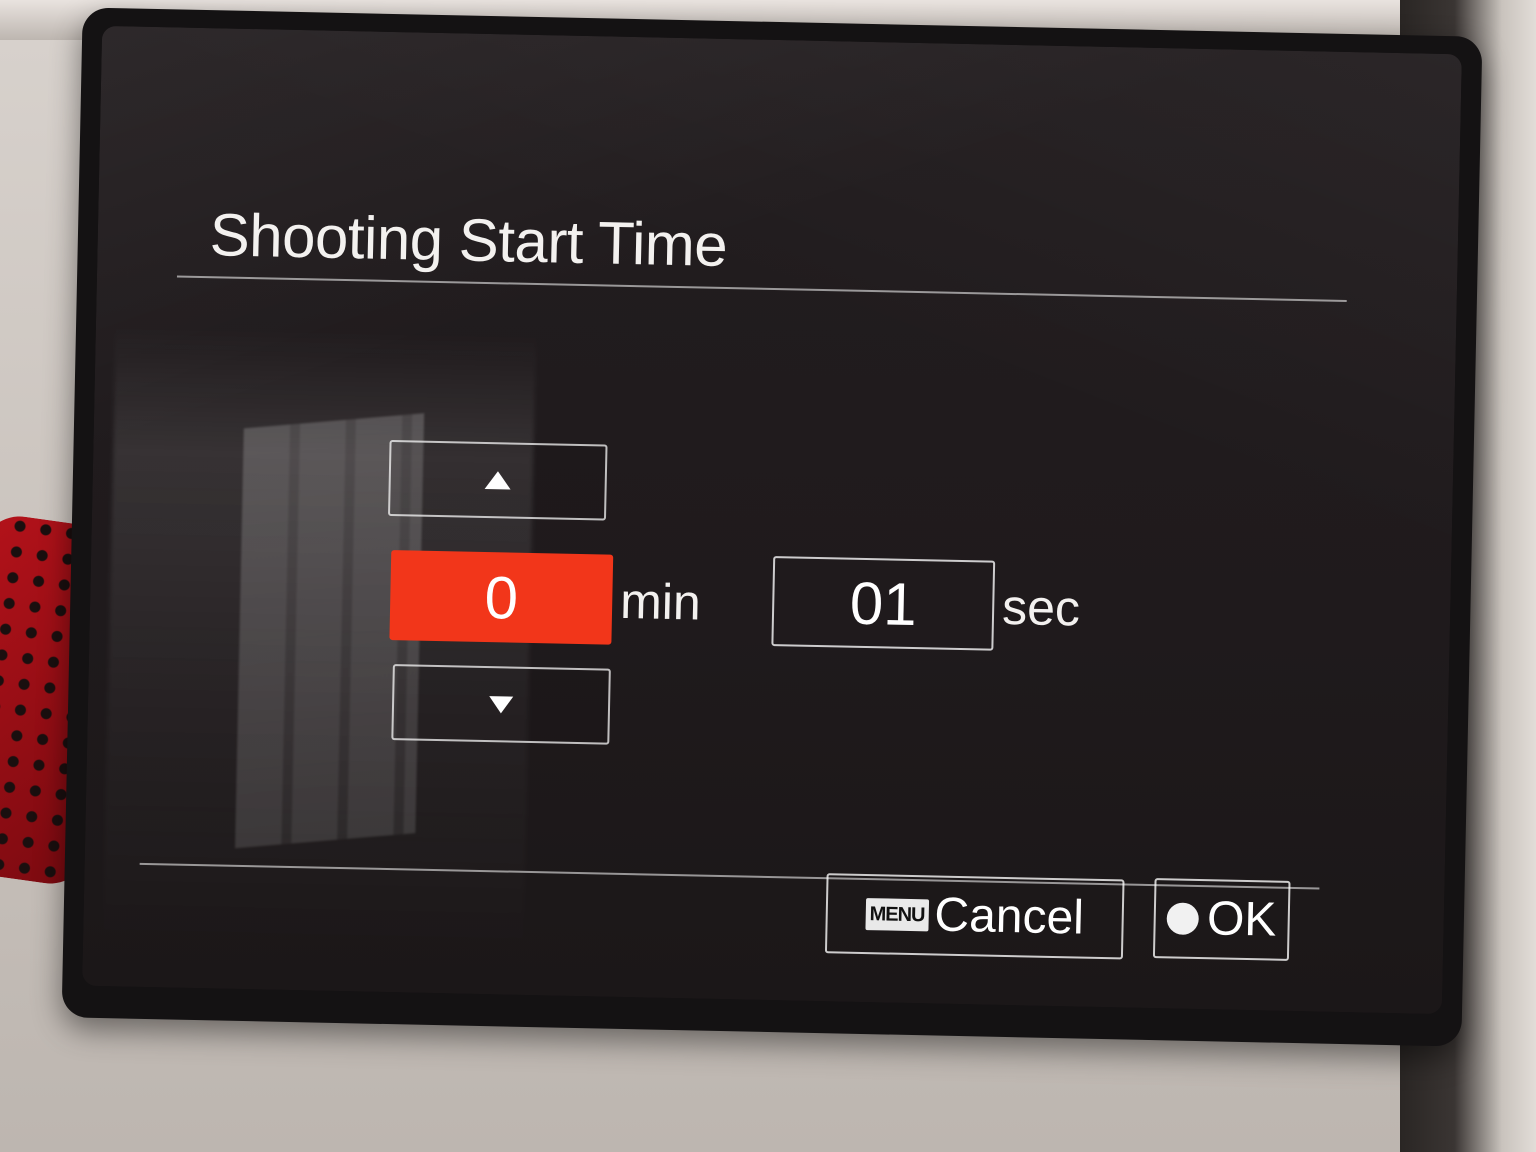 Image resolution: width=1536 pixels, height=1152 pixels. I want to click on minutes-decrement-button, so click(501, 704).